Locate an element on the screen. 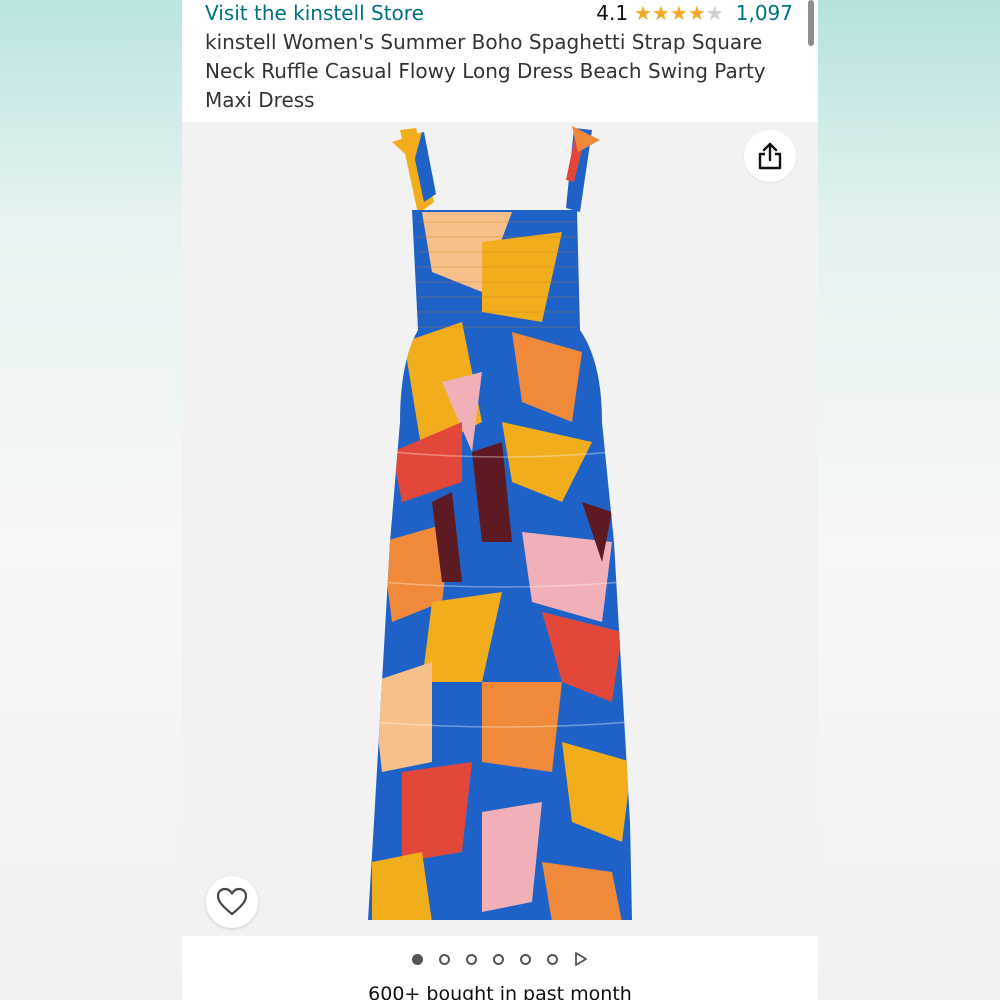 Image resolution: width=1000 pixels, height=1000 pixels. star-empty-icon: ★ is located at coordinates (714, 13).